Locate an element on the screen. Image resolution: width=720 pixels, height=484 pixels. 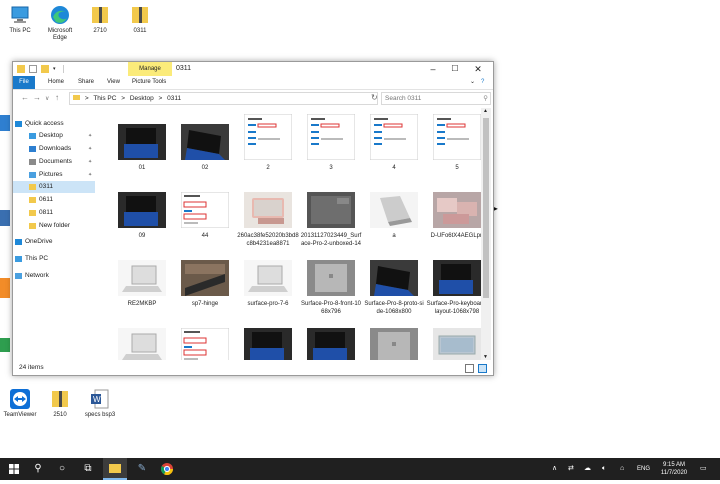
file-item: 20131127023449_Surface-Pro-2-unboxed-14 is located at coordinates (331, 220).